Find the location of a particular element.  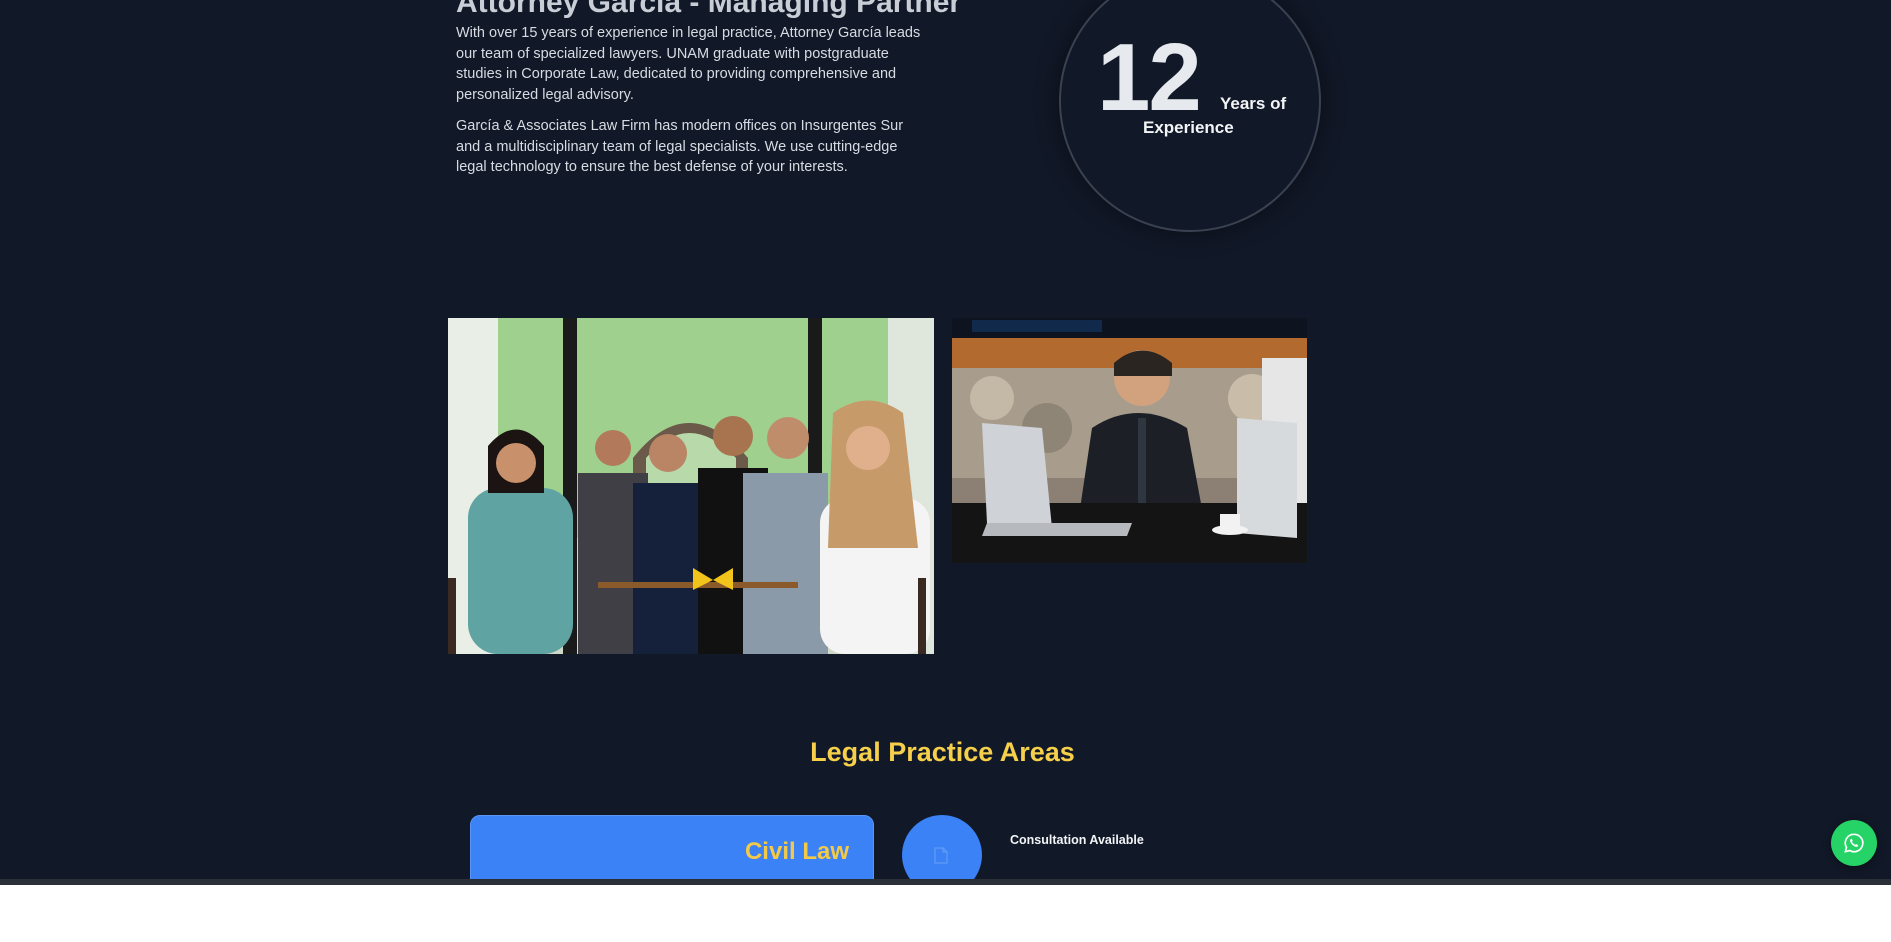

whatsapp-button is located at coordinates (1854, 843).